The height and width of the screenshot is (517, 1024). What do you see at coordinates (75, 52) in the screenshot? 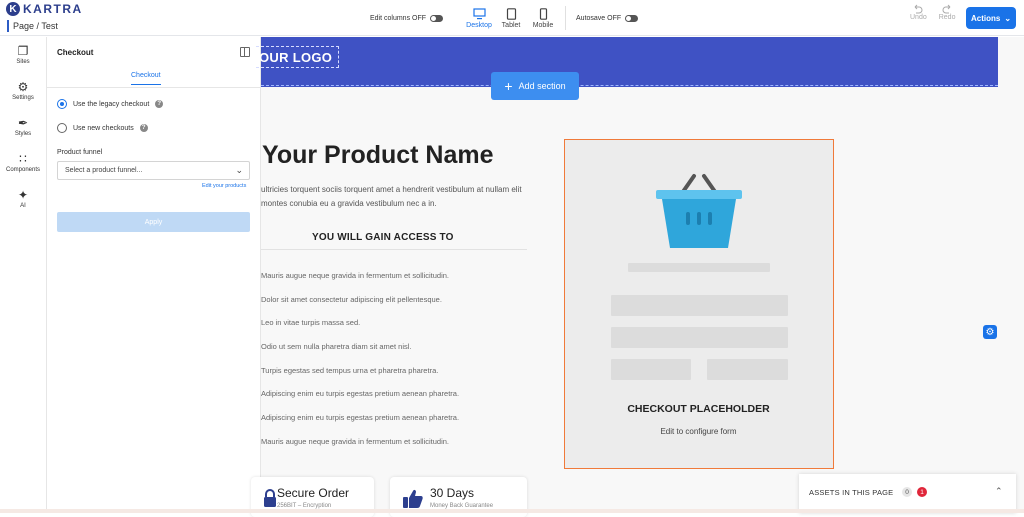
I see `panel-title: Checkout` at bounding box center [75, 52].